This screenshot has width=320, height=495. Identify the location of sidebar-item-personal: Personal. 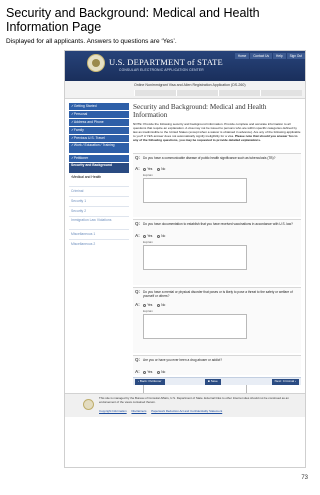
(99, 114).